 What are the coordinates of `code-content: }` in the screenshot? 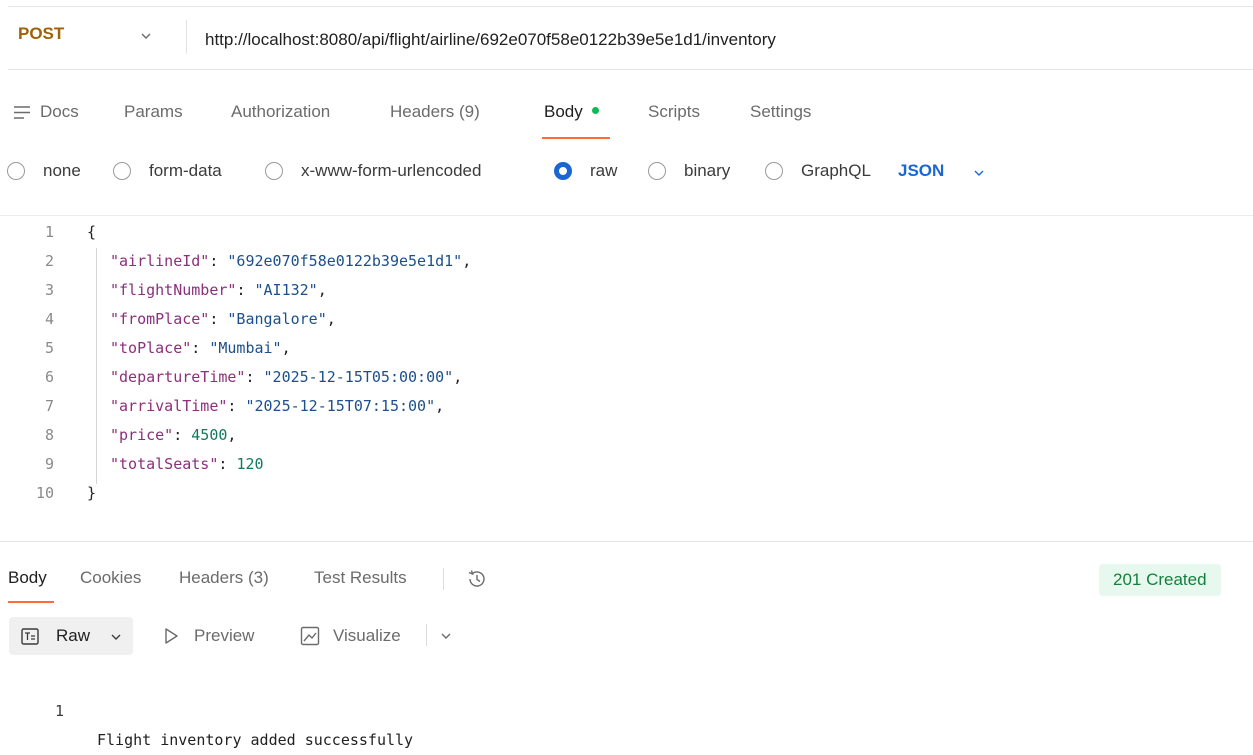 It's located at (91, 493).